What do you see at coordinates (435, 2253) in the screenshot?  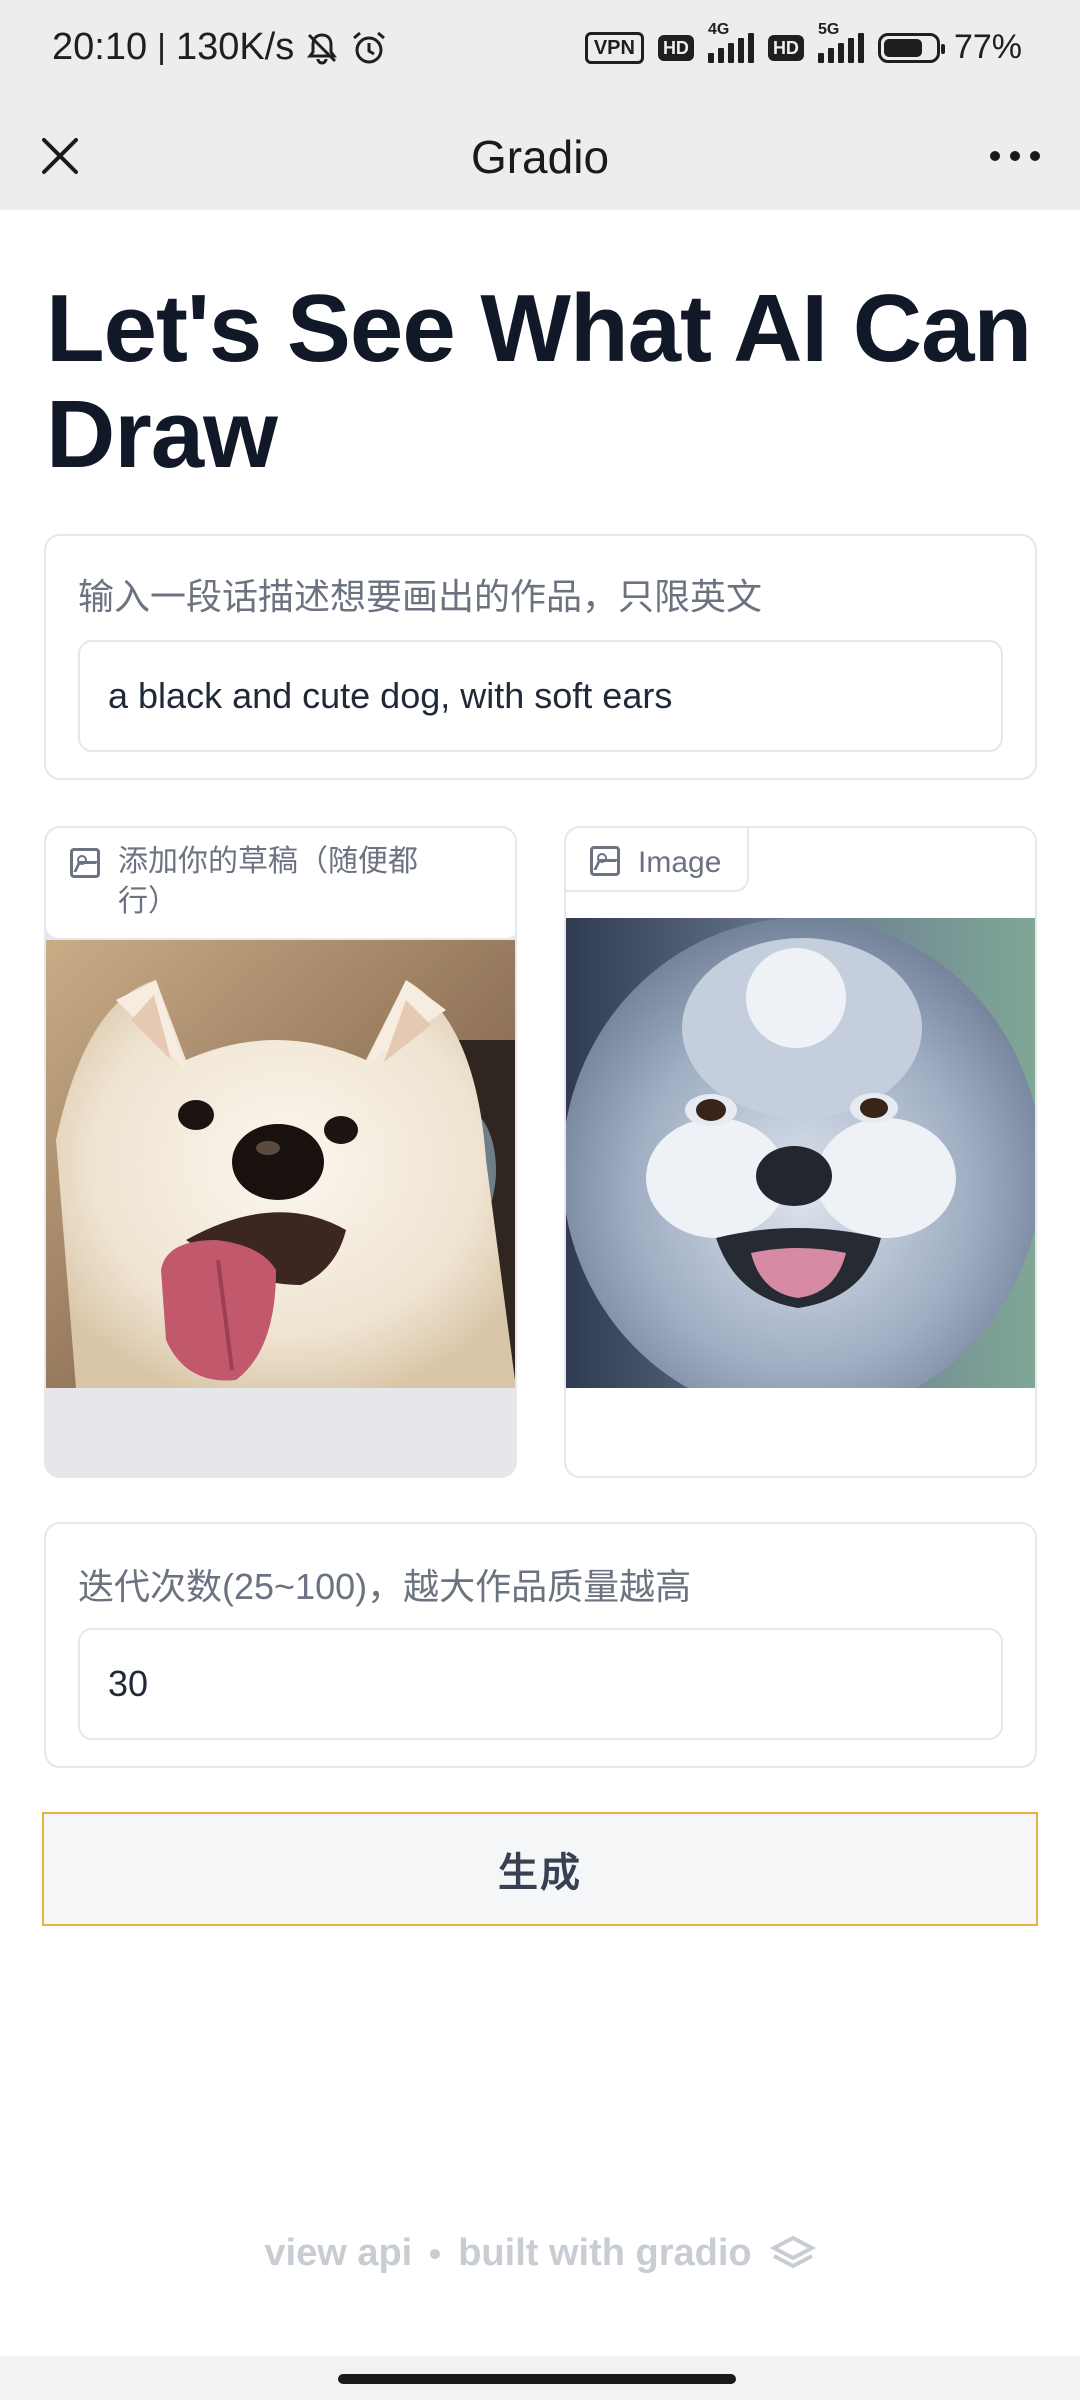 I see `footer-separator` at bounding box center [435, 2253].